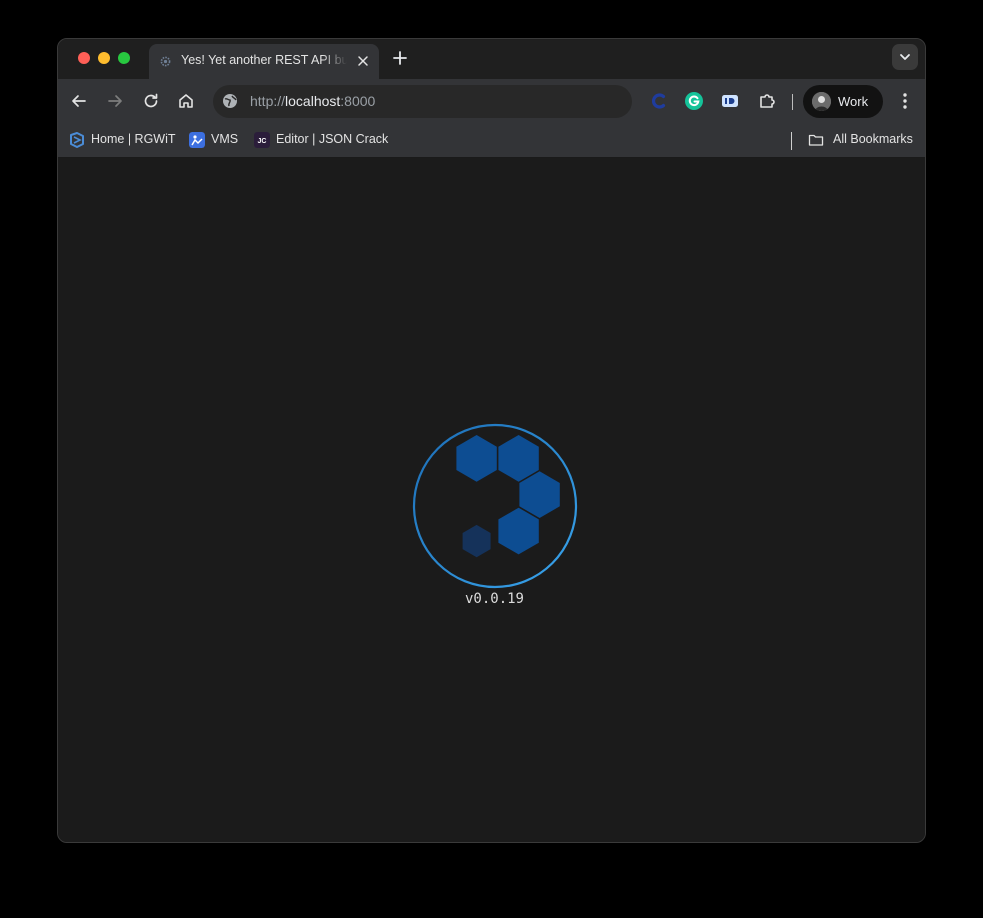 The width and height of the screenshot is (983, 918). What do you see at coordinates (476, 541) in the screenshot?
I see `hexagon-faded` at bounding box center [476, 541].